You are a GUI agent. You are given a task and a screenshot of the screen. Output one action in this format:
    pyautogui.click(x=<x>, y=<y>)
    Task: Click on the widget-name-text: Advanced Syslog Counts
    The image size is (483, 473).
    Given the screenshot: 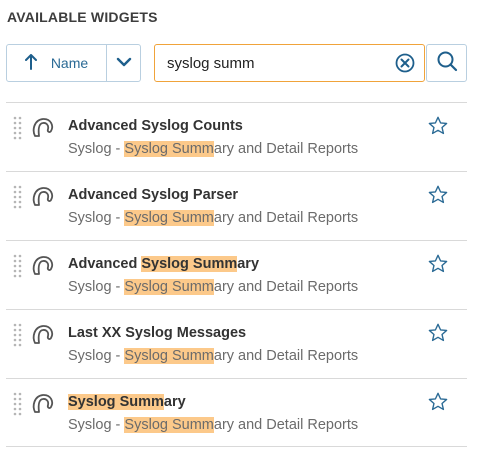 What is the action you would take?
    pyautogui.click(x=155, y=126)
    